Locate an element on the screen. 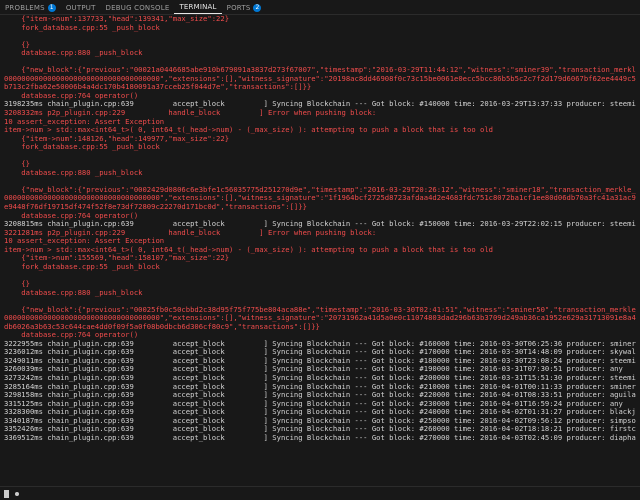 The width and height of the screenshot is (640, 500). terminal-status-row is located at coordinates (320, 493).